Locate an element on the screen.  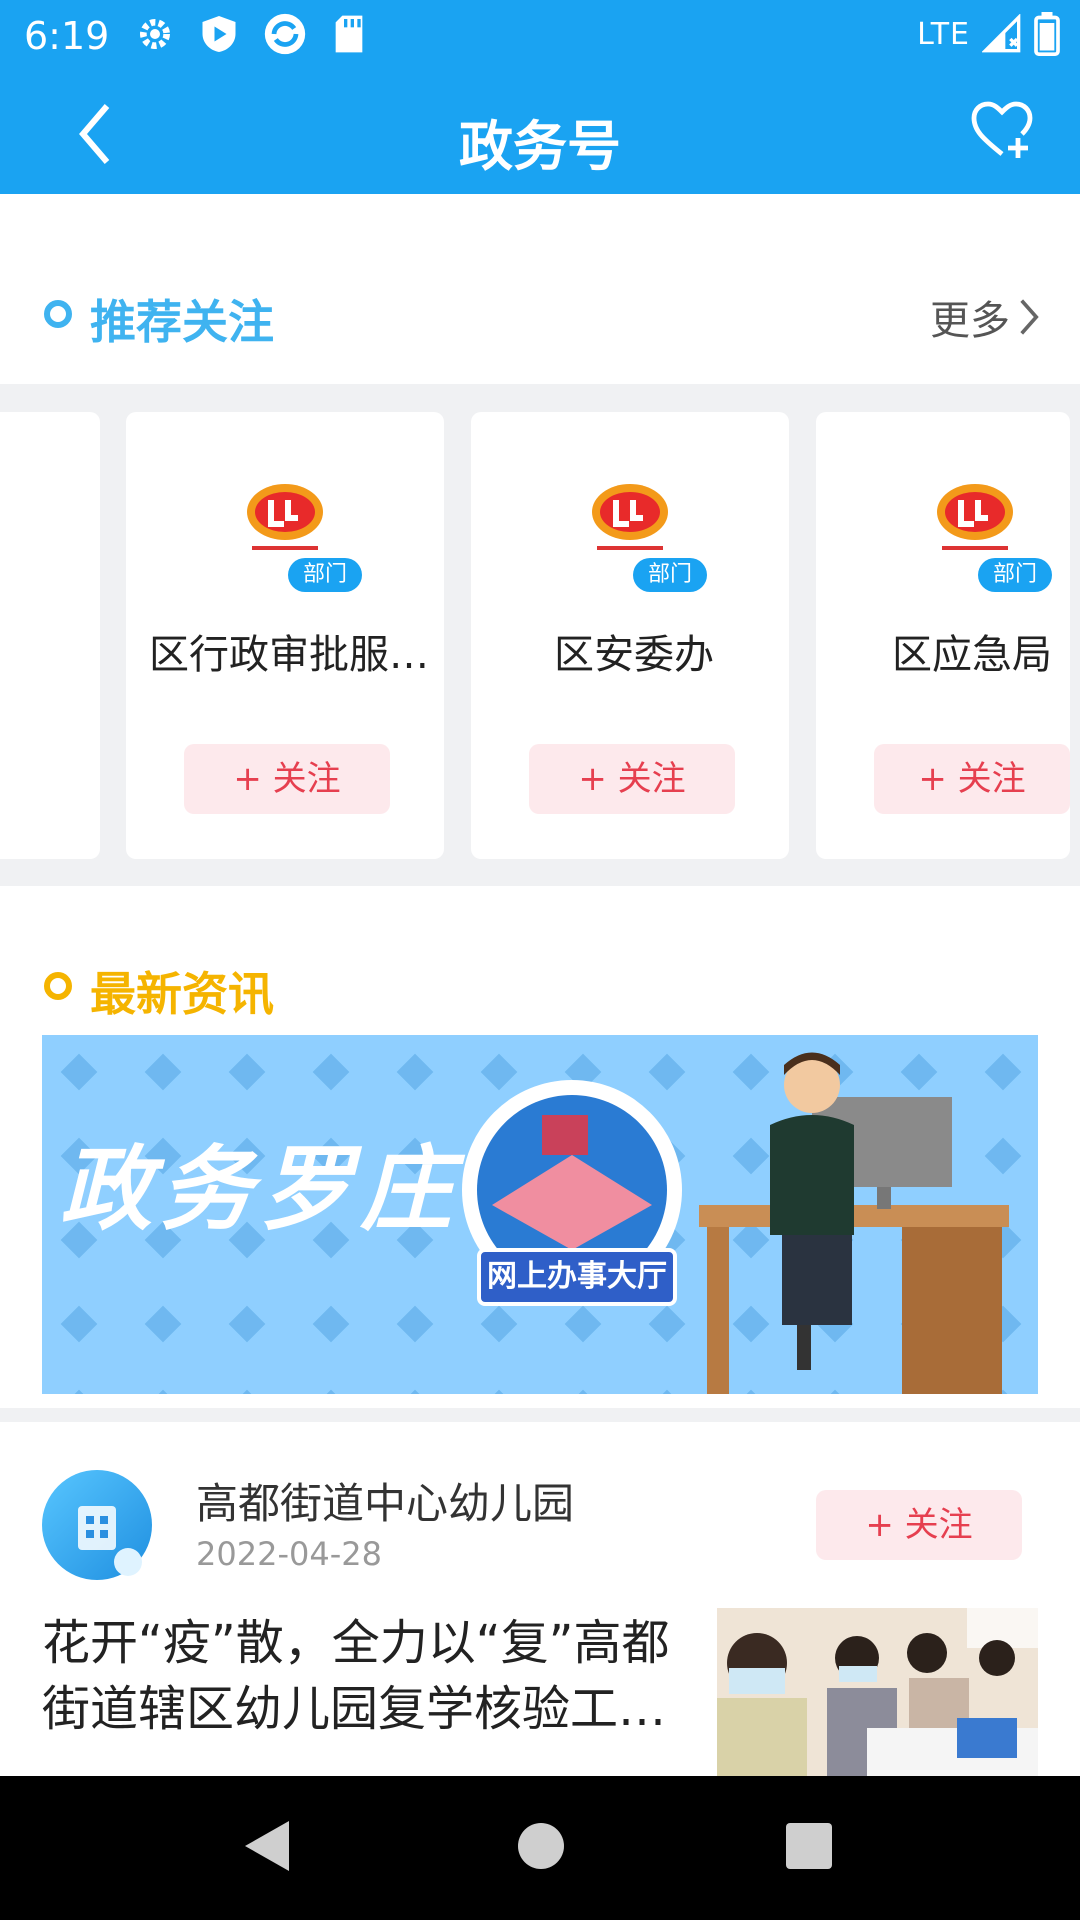
recommend-card-partial is located at coordinates (50, 635).